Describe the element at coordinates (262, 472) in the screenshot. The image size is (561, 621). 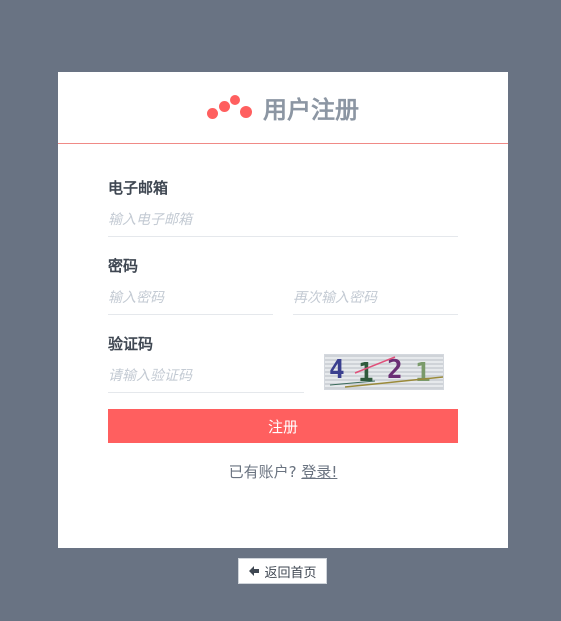
I see `login-prompt-text: 已有账户?` at that location.